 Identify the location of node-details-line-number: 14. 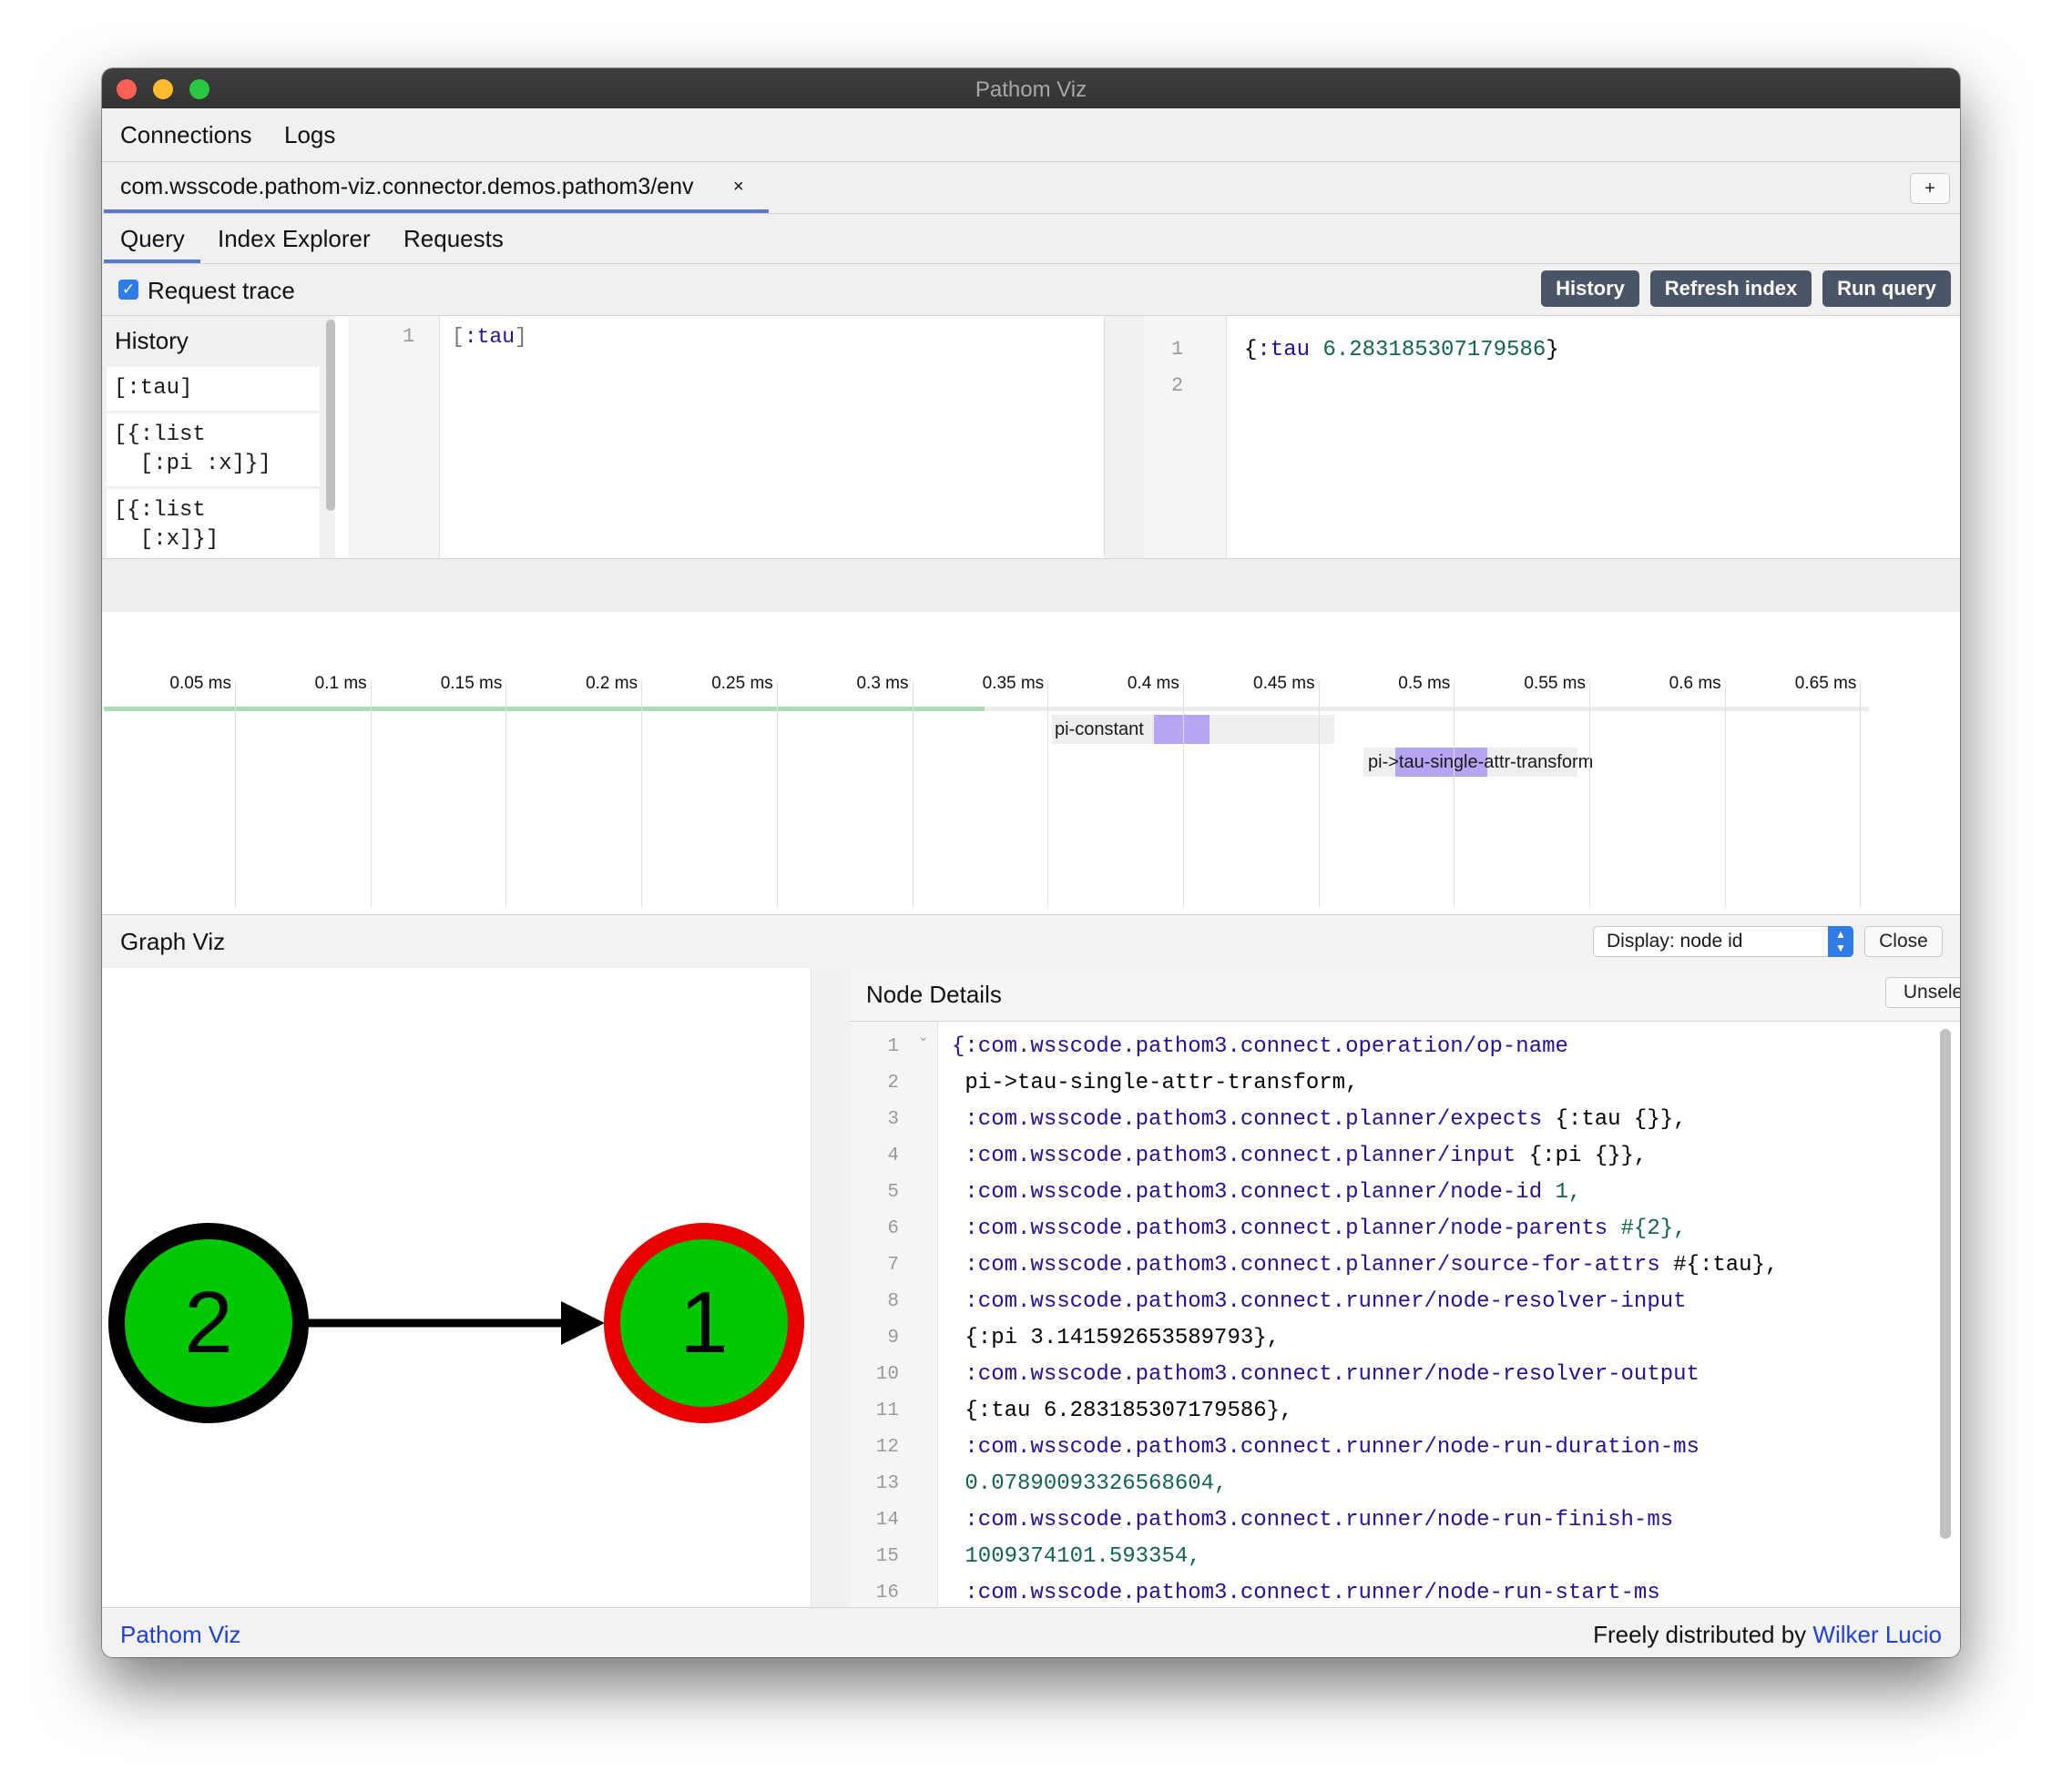
(887, 1520).